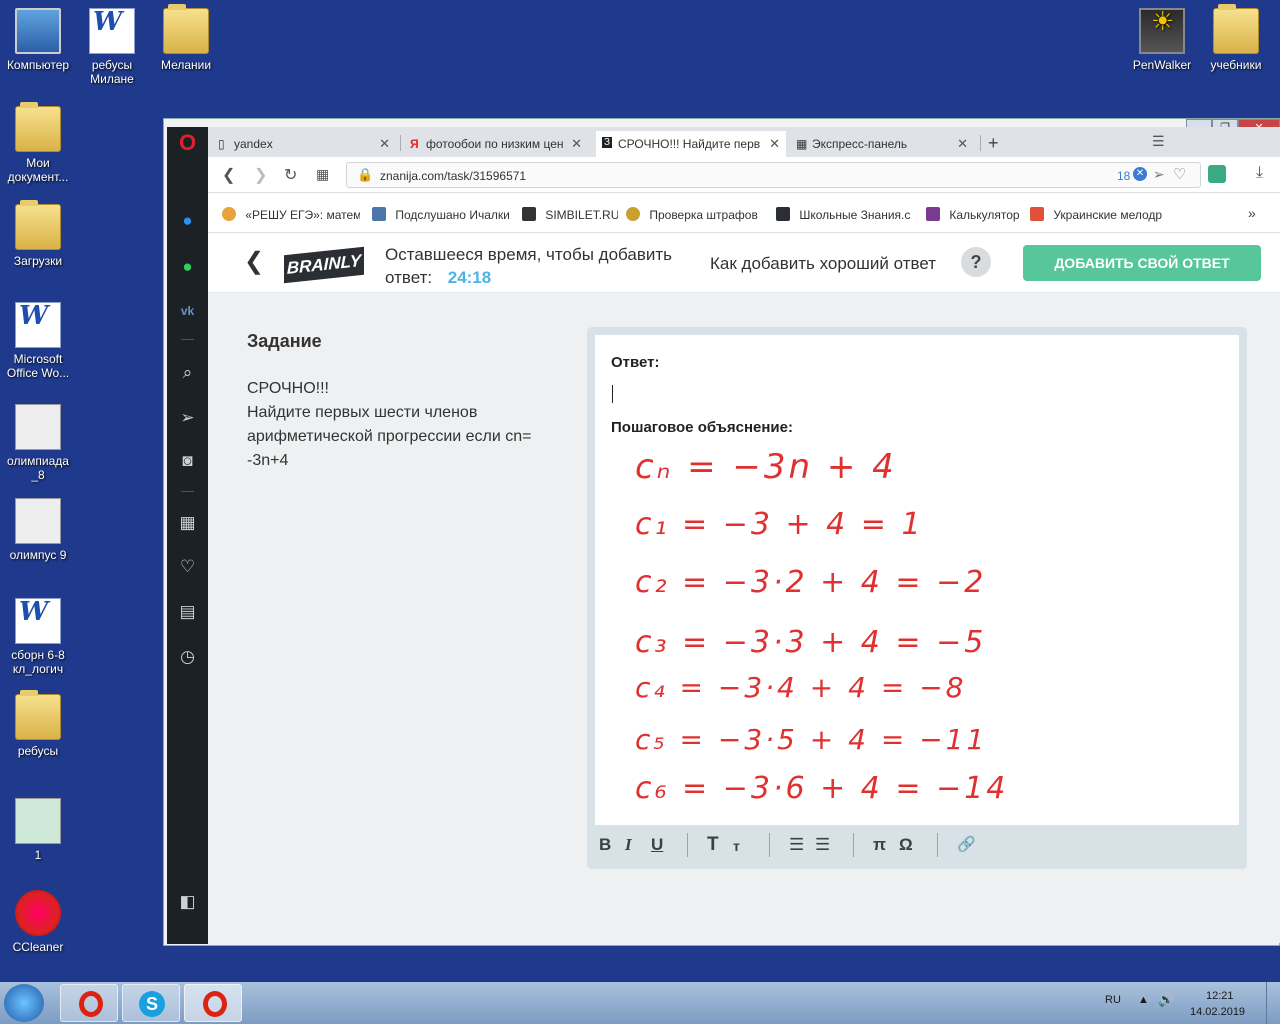 The width and height of the screenshot is (1280, 1024). Describe the element at coordinates (324, 265) in the screenshot. I see `brainly-logo: BRAINLY` at that location.